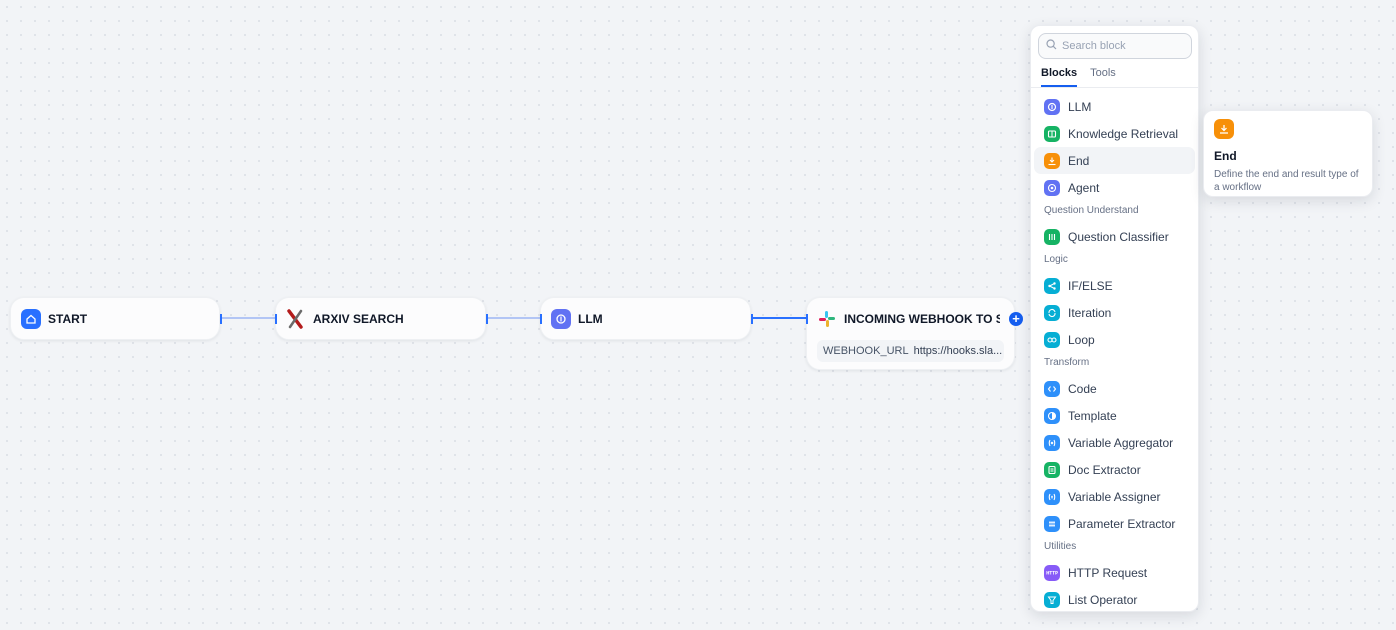 The height and width of the screenshot is (630, 1396). Describe the element at coordinates (1052, 285) in the screenshot. I see `branch-icon` at that location.